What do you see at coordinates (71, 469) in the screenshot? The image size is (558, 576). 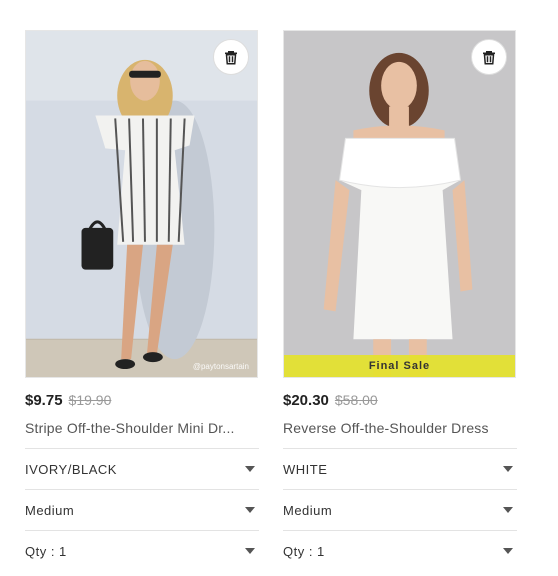 I see `color-select-value: IVORY/BLACK` at bounding box center [71, 469].